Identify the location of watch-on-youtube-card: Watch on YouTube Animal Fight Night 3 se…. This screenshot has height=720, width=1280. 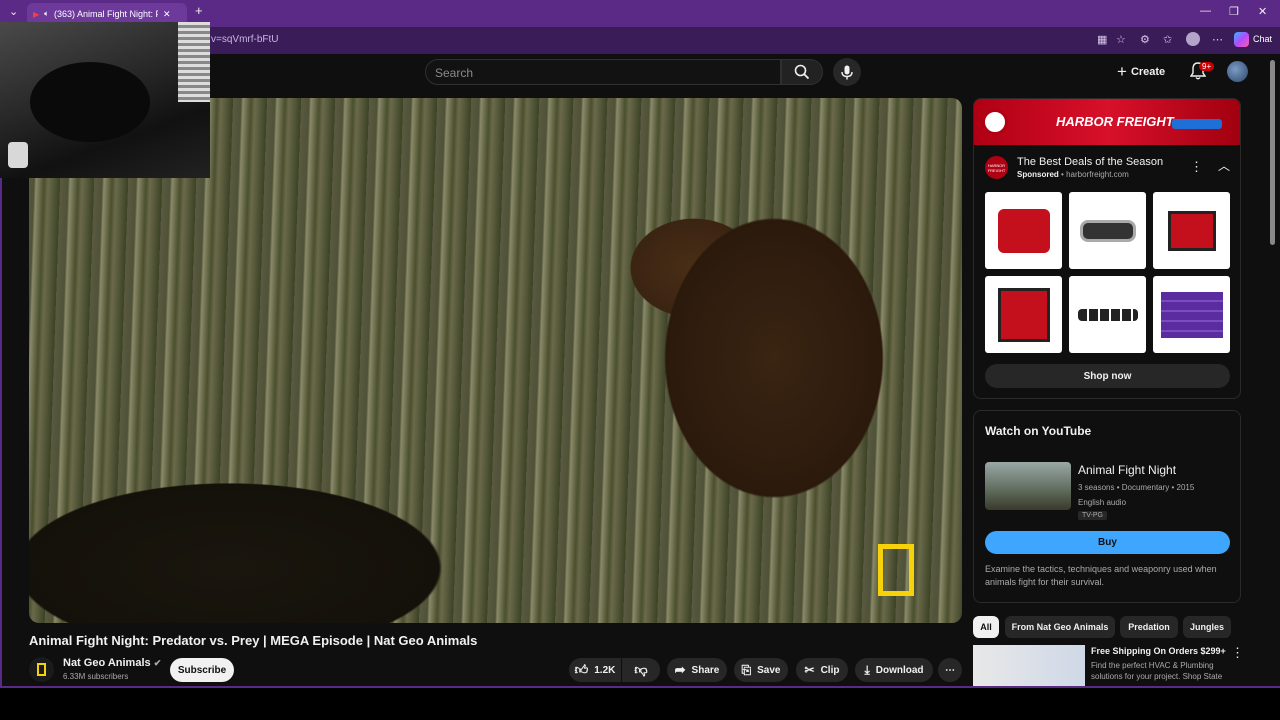
(1107, 506).